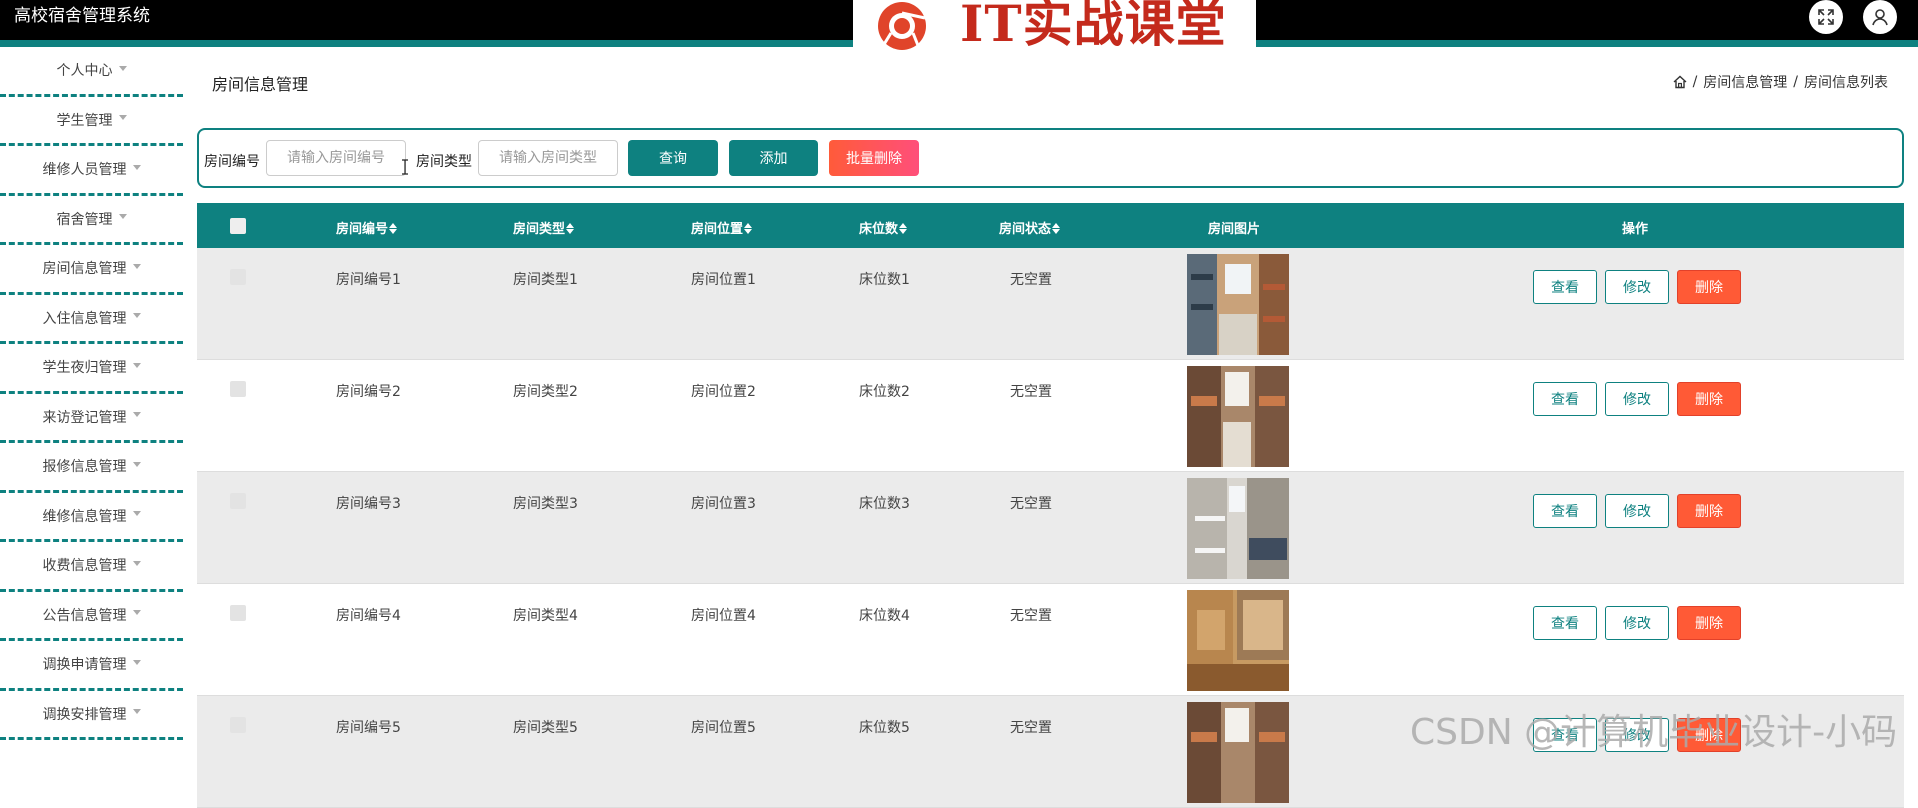 This screenshot has width=1918, height=808. I want to click on sidebar-item-personal-center: 个人中心, so click(91, 72).